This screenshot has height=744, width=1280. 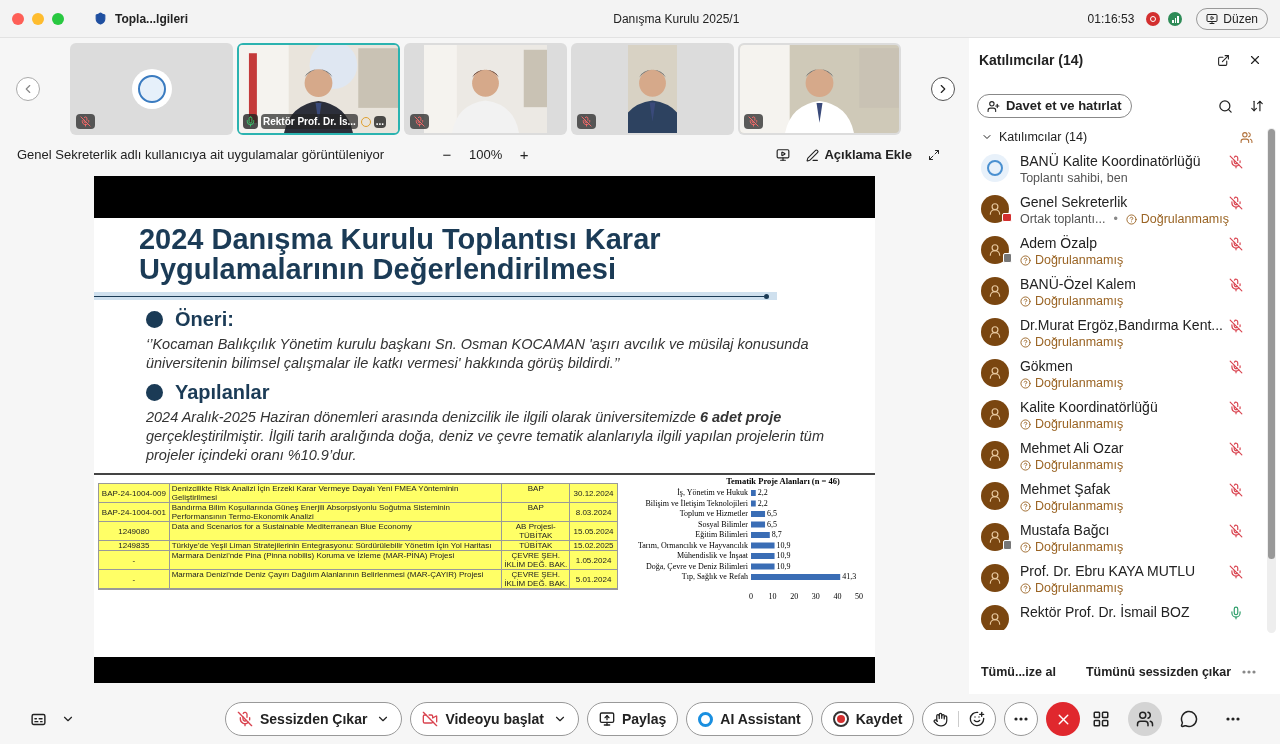 What do you see at coordinates (133, 512) in the screenshot?
I see `table-cell-text: BAP-24-1004-001` at bounding box center [133, 512].